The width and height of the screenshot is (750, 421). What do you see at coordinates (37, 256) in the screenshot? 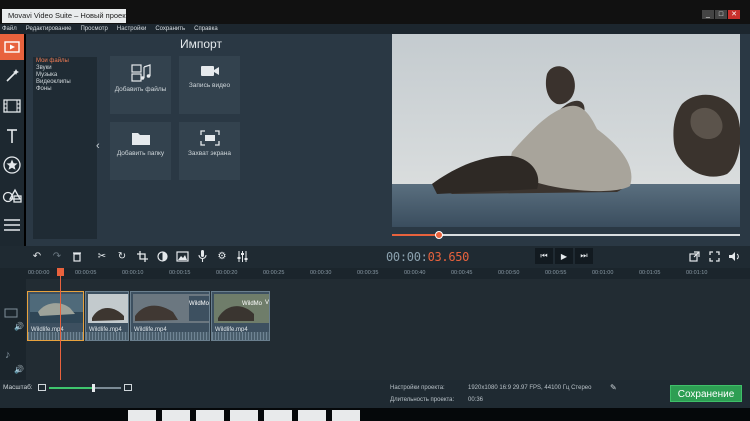
I see `undo-button: ↶` at bounding box center [37, 256].